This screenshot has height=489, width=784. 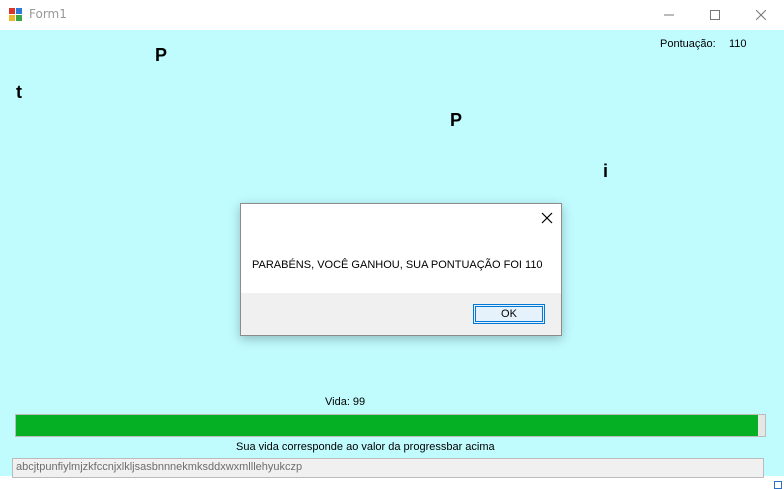 I want to click on window-title: Form1, so click(x=48, y=14).